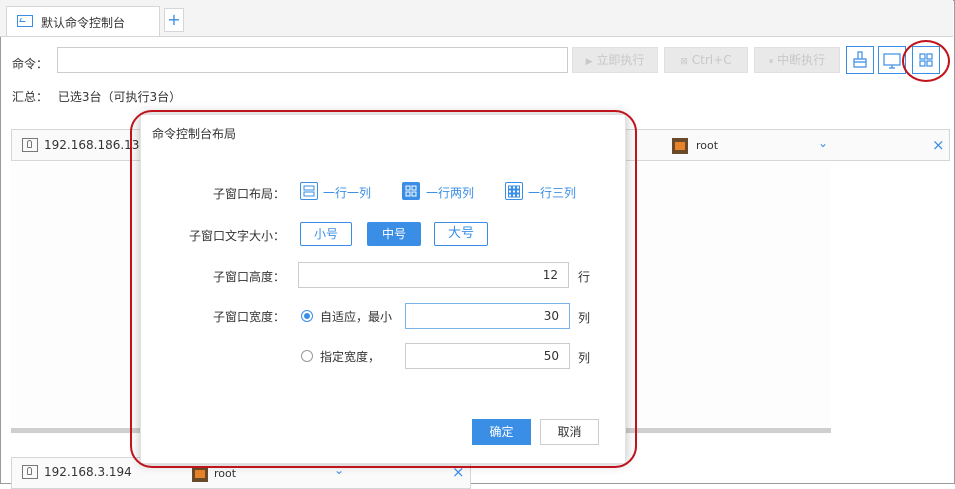 Image resolution: width=955 pixels, height=489 pixels. I want to click on ctrl-c-button: ⊠ Ctrl+C, so click(706, 60).